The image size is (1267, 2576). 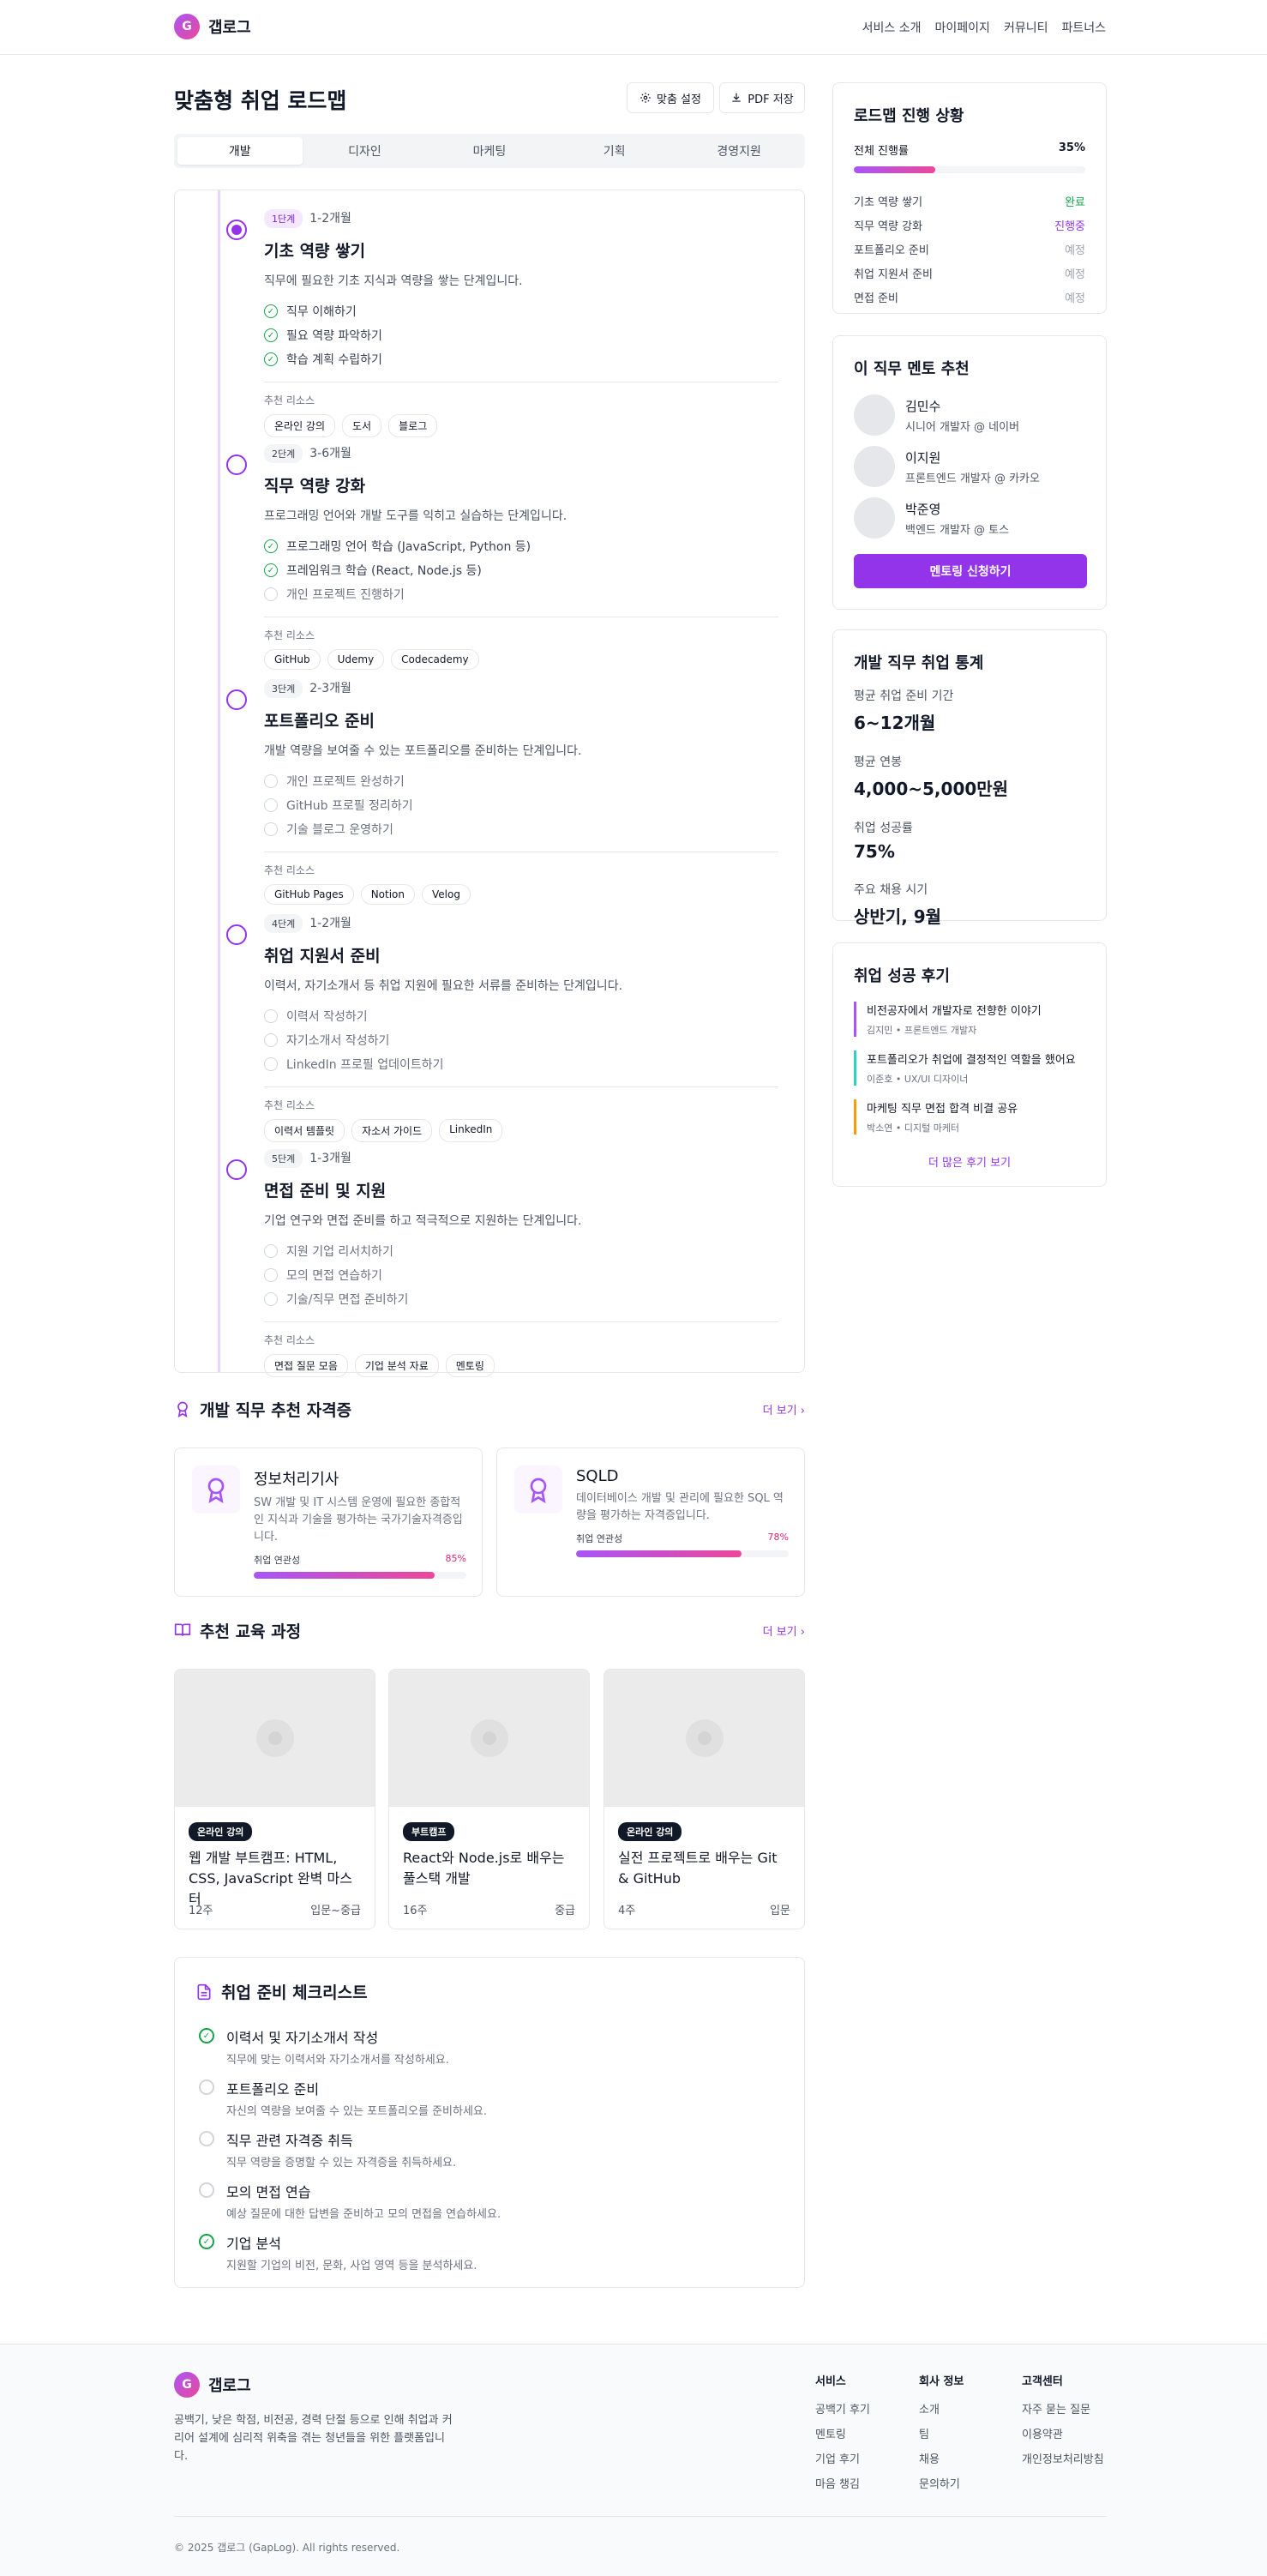 I want to click on footer-link: 문의하기, so click(x=941, y=2483).